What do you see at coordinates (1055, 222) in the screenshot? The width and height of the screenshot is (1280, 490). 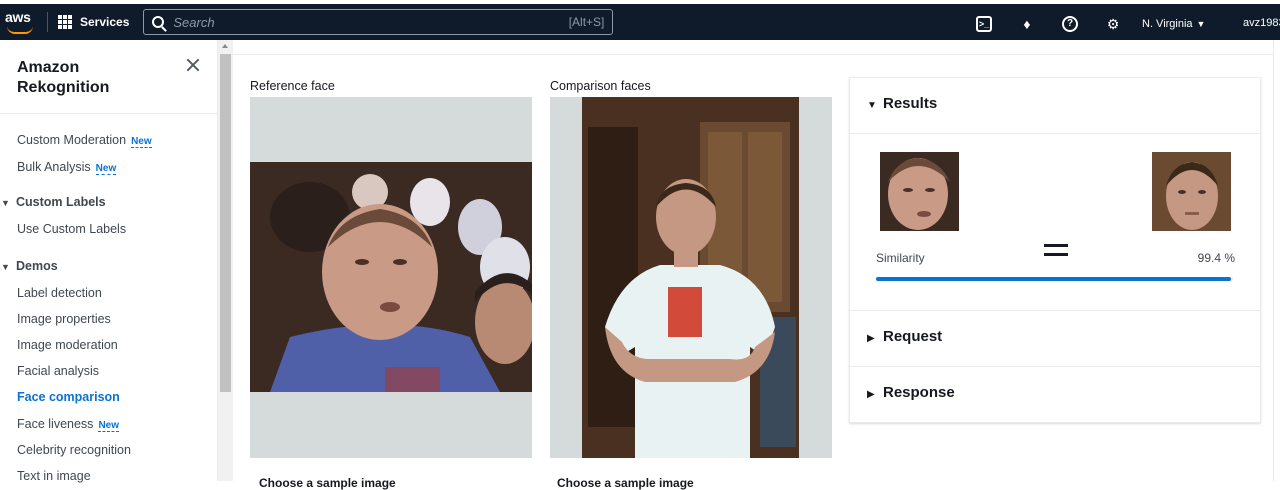 I see `results-body` at bounding box center [1055, 222].